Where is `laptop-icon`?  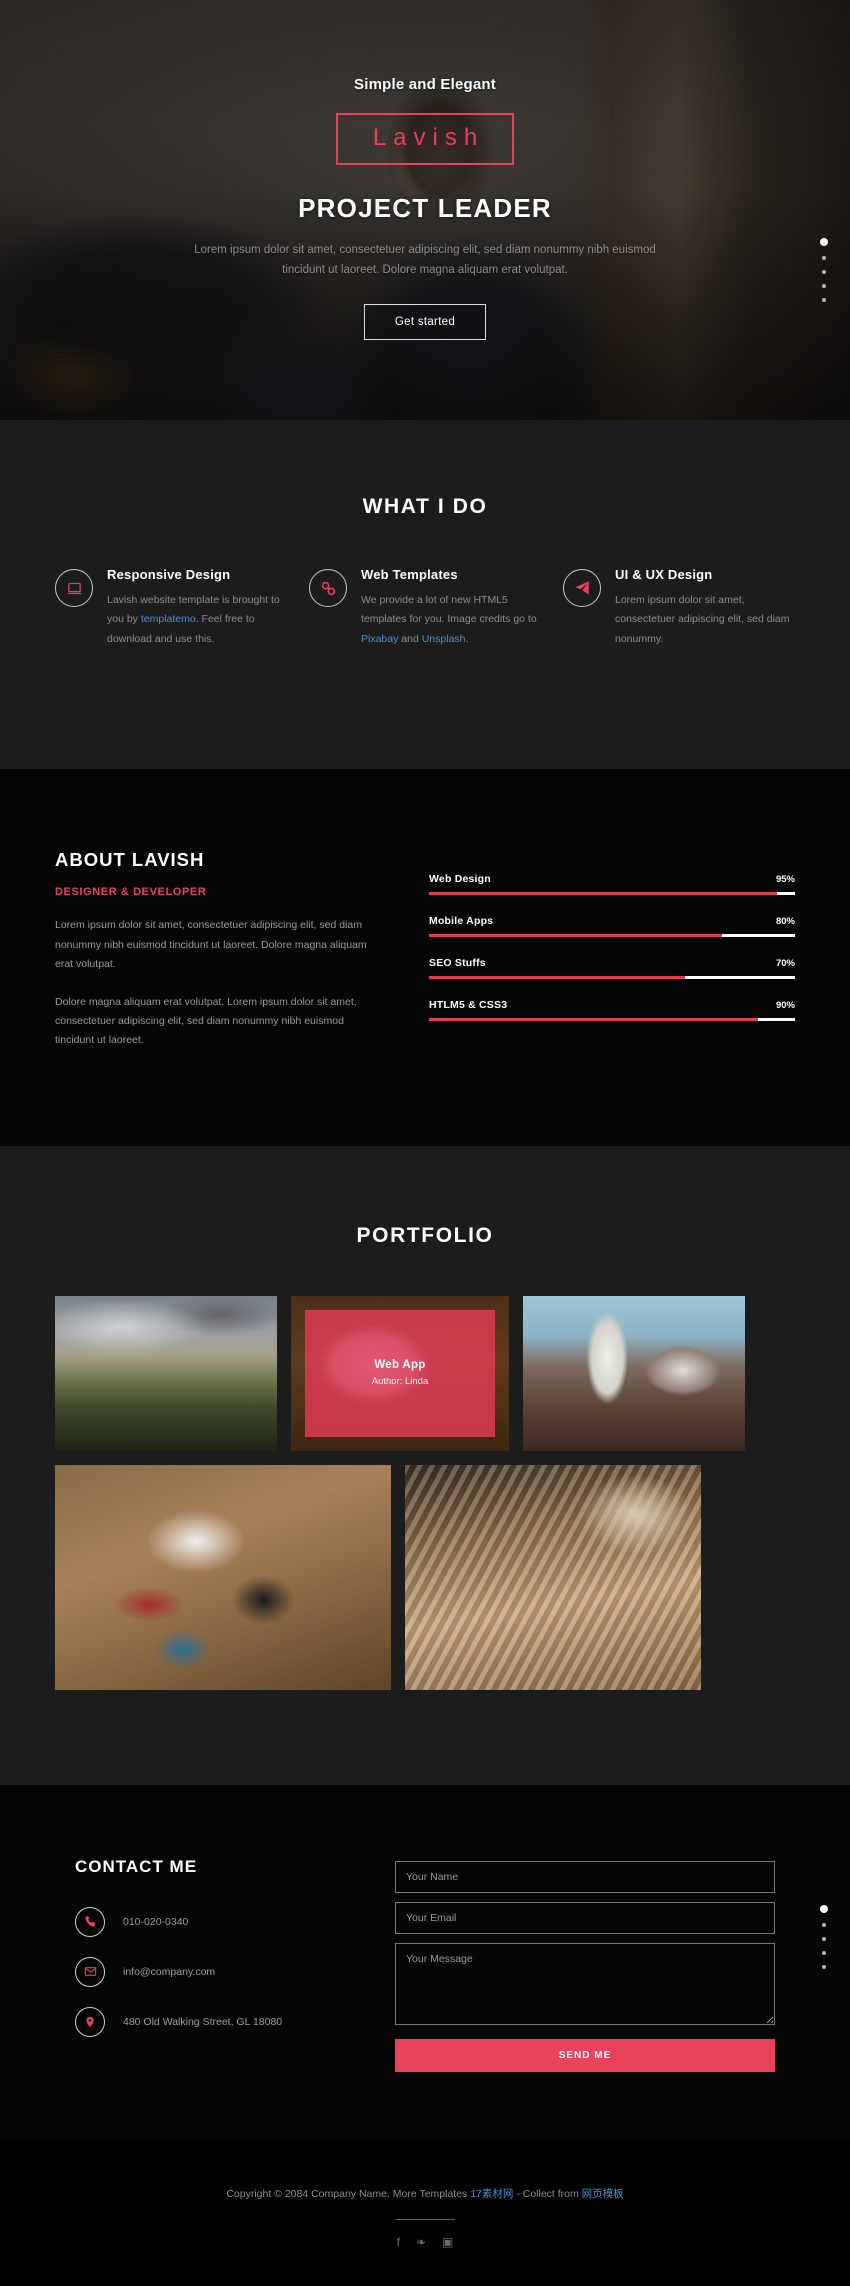
laptop-icon is located at coordinates (74, 588).